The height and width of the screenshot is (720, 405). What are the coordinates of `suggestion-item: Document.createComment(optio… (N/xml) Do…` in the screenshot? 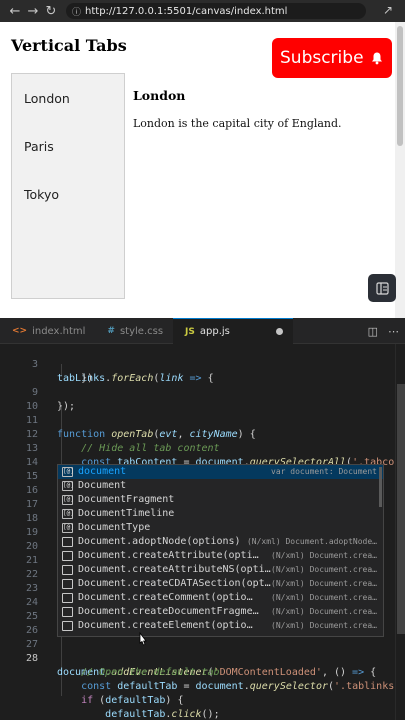 It's located at (220, 598).